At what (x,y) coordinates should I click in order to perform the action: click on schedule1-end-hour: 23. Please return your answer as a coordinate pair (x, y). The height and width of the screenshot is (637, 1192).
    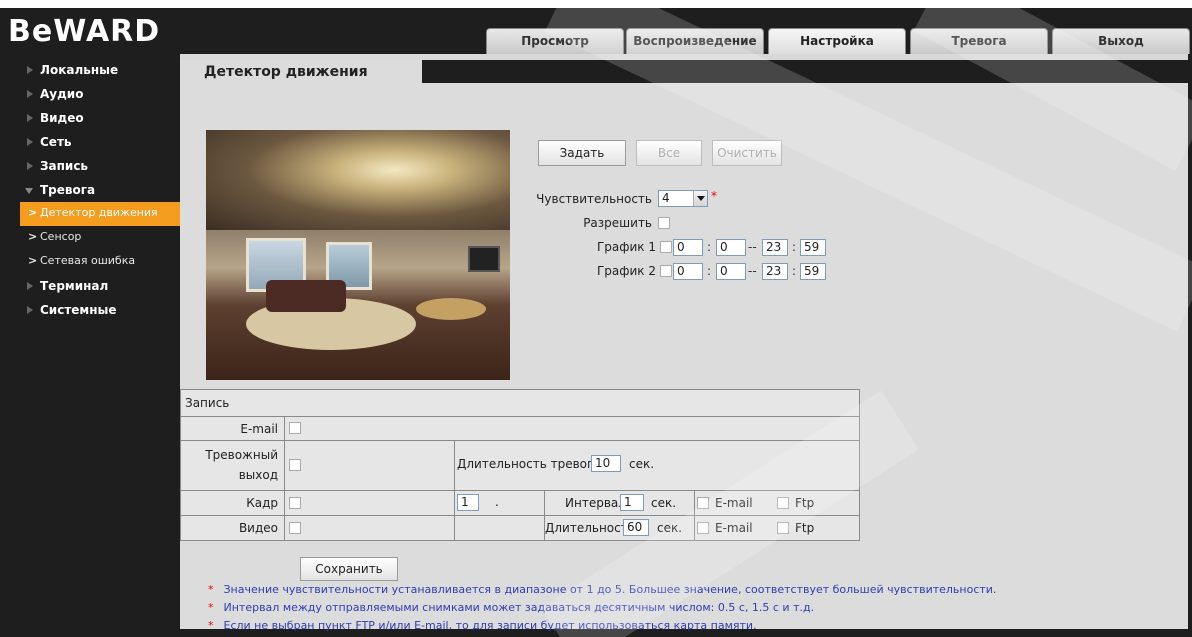
    Looking at the image, I should click on (775, 247).